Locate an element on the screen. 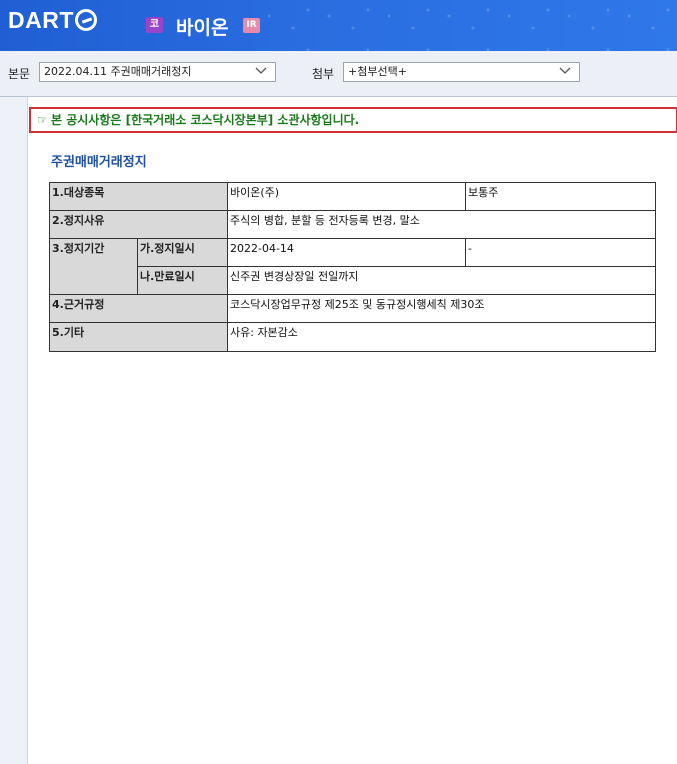 The width and height of the screenshot is (677, 764). document-title: 주권매매거래정지 is located at coordinates (99, 162).